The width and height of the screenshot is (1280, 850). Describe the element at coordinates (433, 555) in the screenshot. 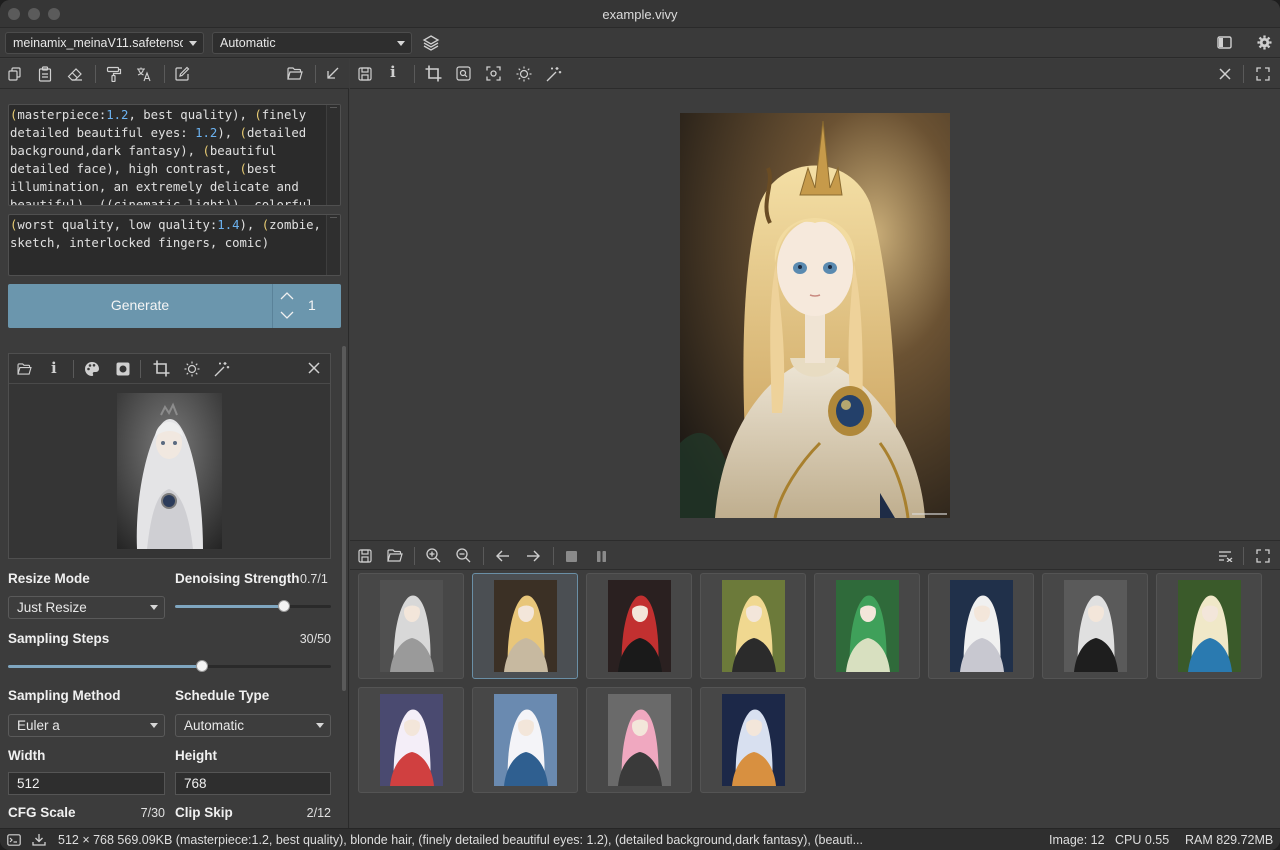

I see `zoom-in-icon` at that location.